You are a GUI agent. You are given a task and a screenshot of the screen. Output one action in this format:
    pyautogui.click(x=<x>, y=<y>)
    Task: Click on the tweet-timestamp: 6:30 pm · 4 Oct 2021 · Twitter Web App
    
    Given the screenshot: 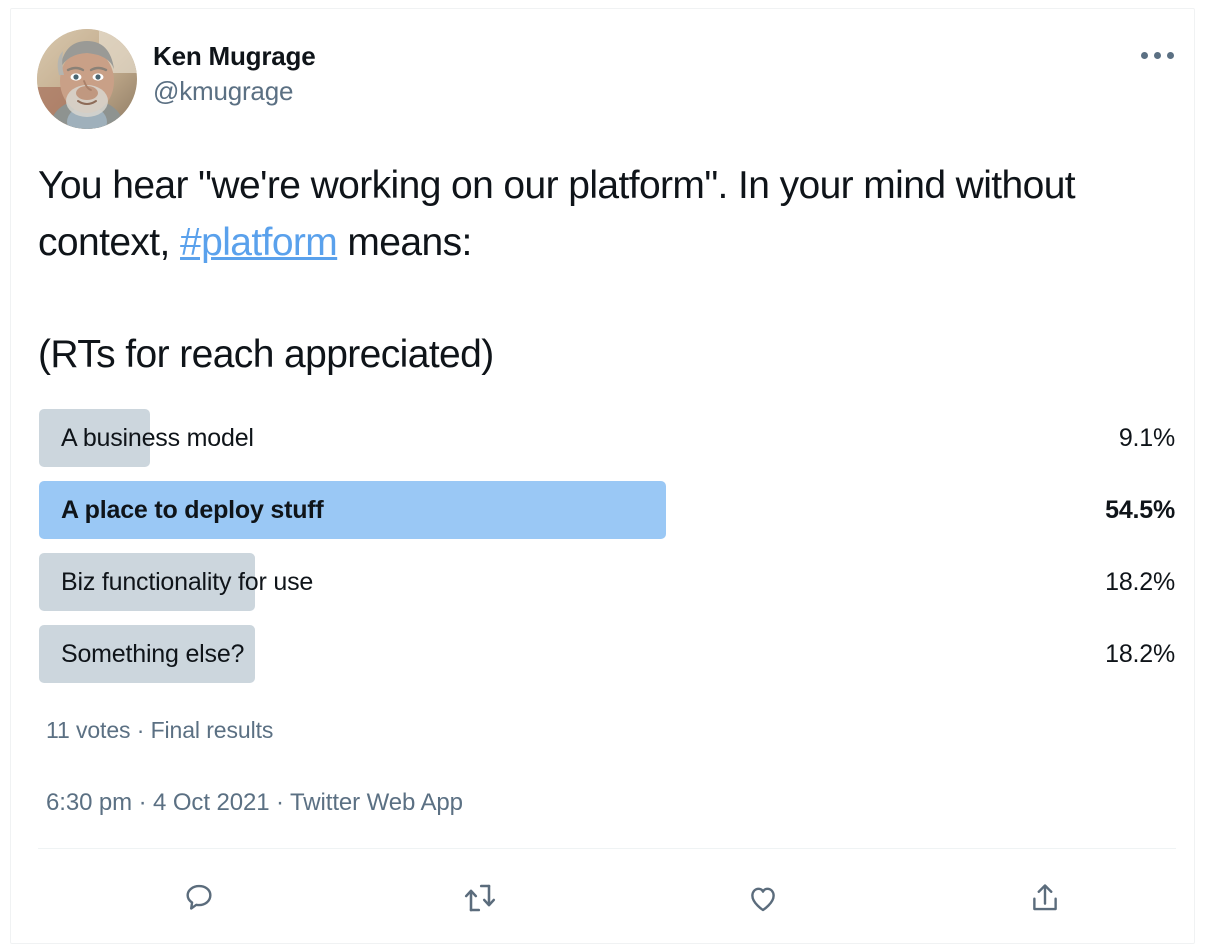 What is the action you would take?
    pyautogui.click(x=254, y=802)
    